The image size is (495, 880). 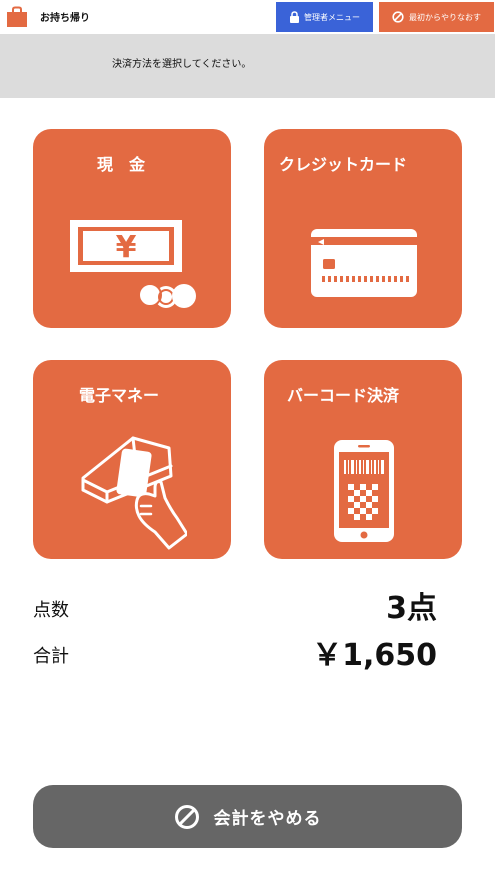 What do you see at coordinates (182, 64) in the screenshot?
I see `instruction-text: 決済方法を選択してください。` at bounding box center [182, 64].